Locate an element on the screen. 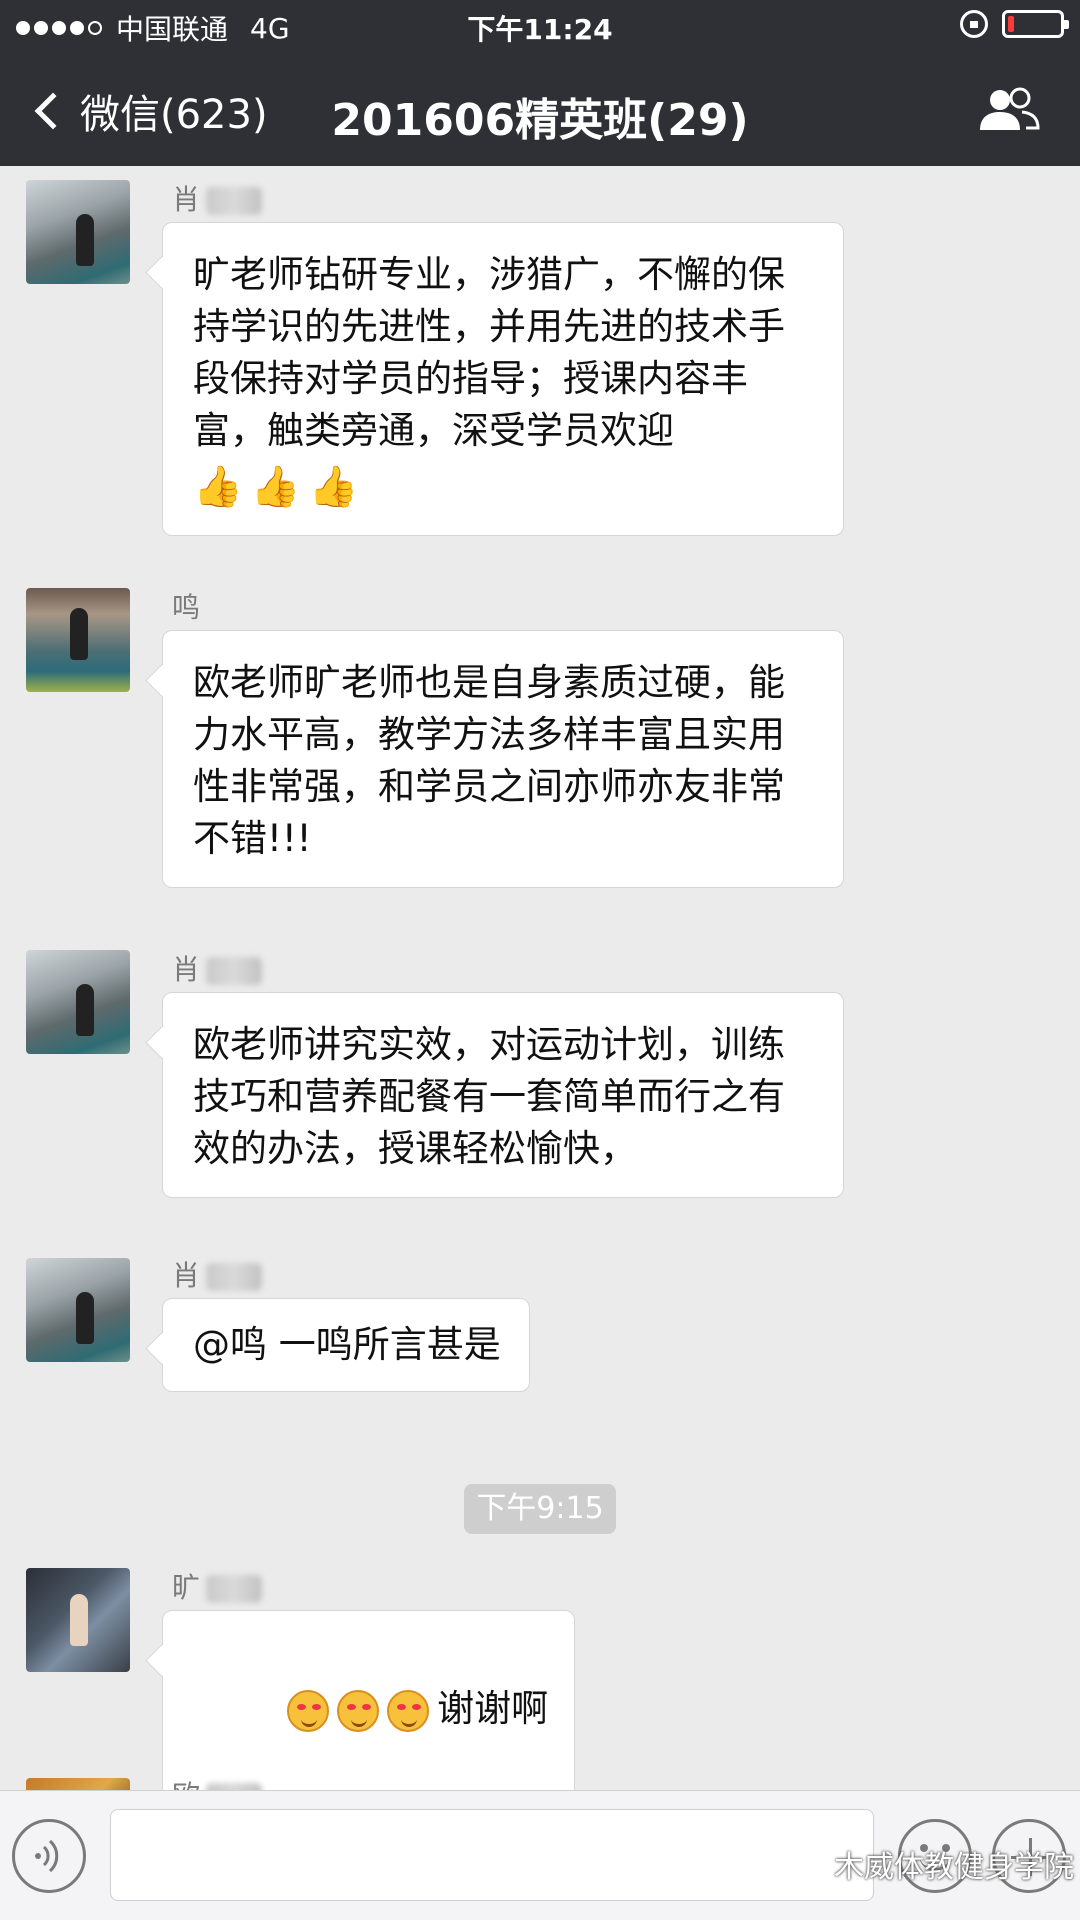 This screenshot has width=1080, height=1920. status-right is located at coordinates (1014, 24).